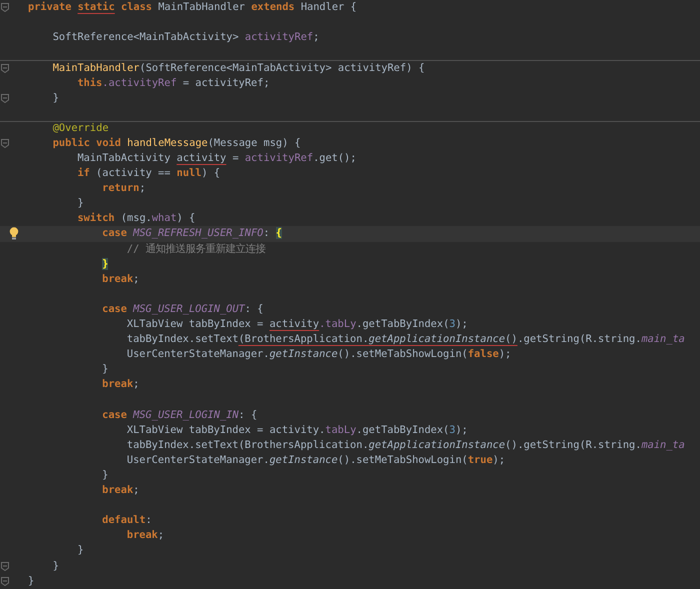 This screenshot has width=700, height=589. I want to click on code-line: case MSG_REFRESH_USER_INFO: {, so click(192, 234).